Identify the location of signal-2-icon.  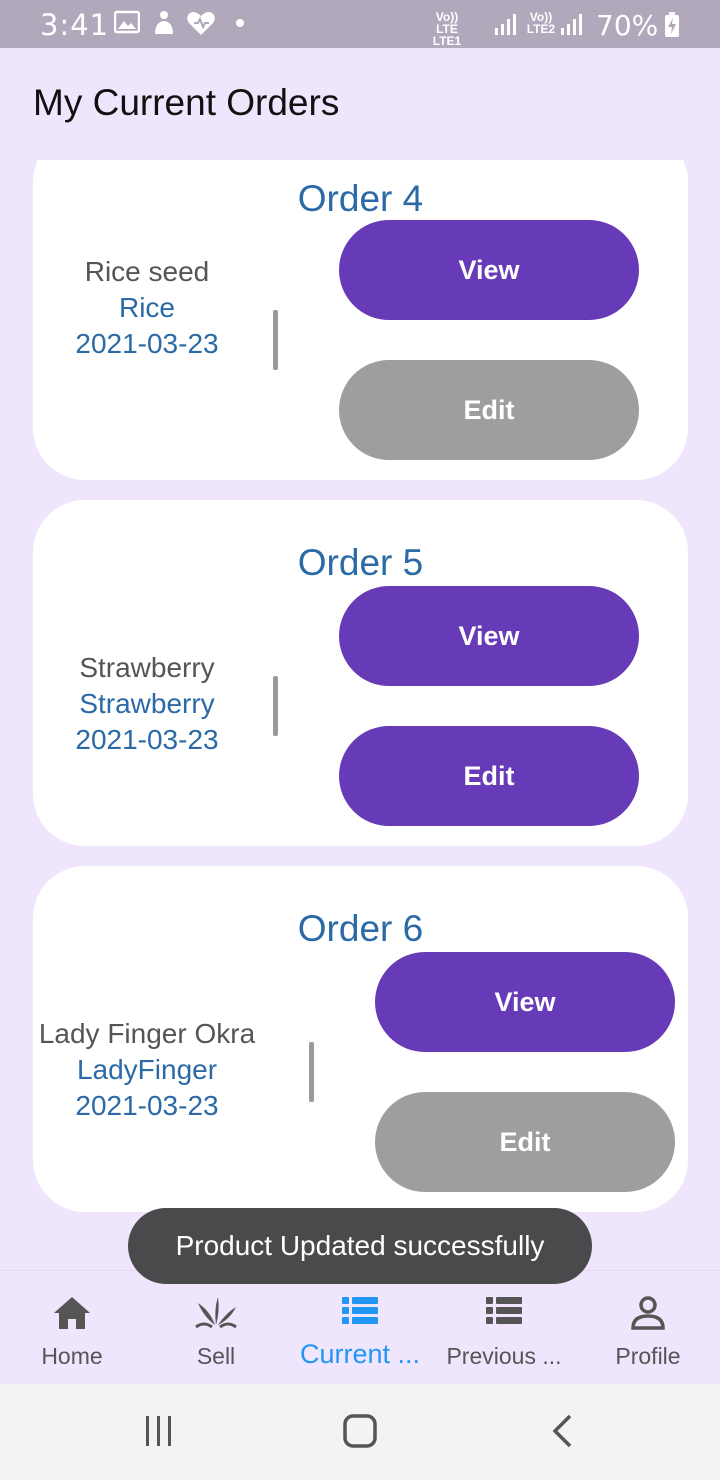
(571, 24).